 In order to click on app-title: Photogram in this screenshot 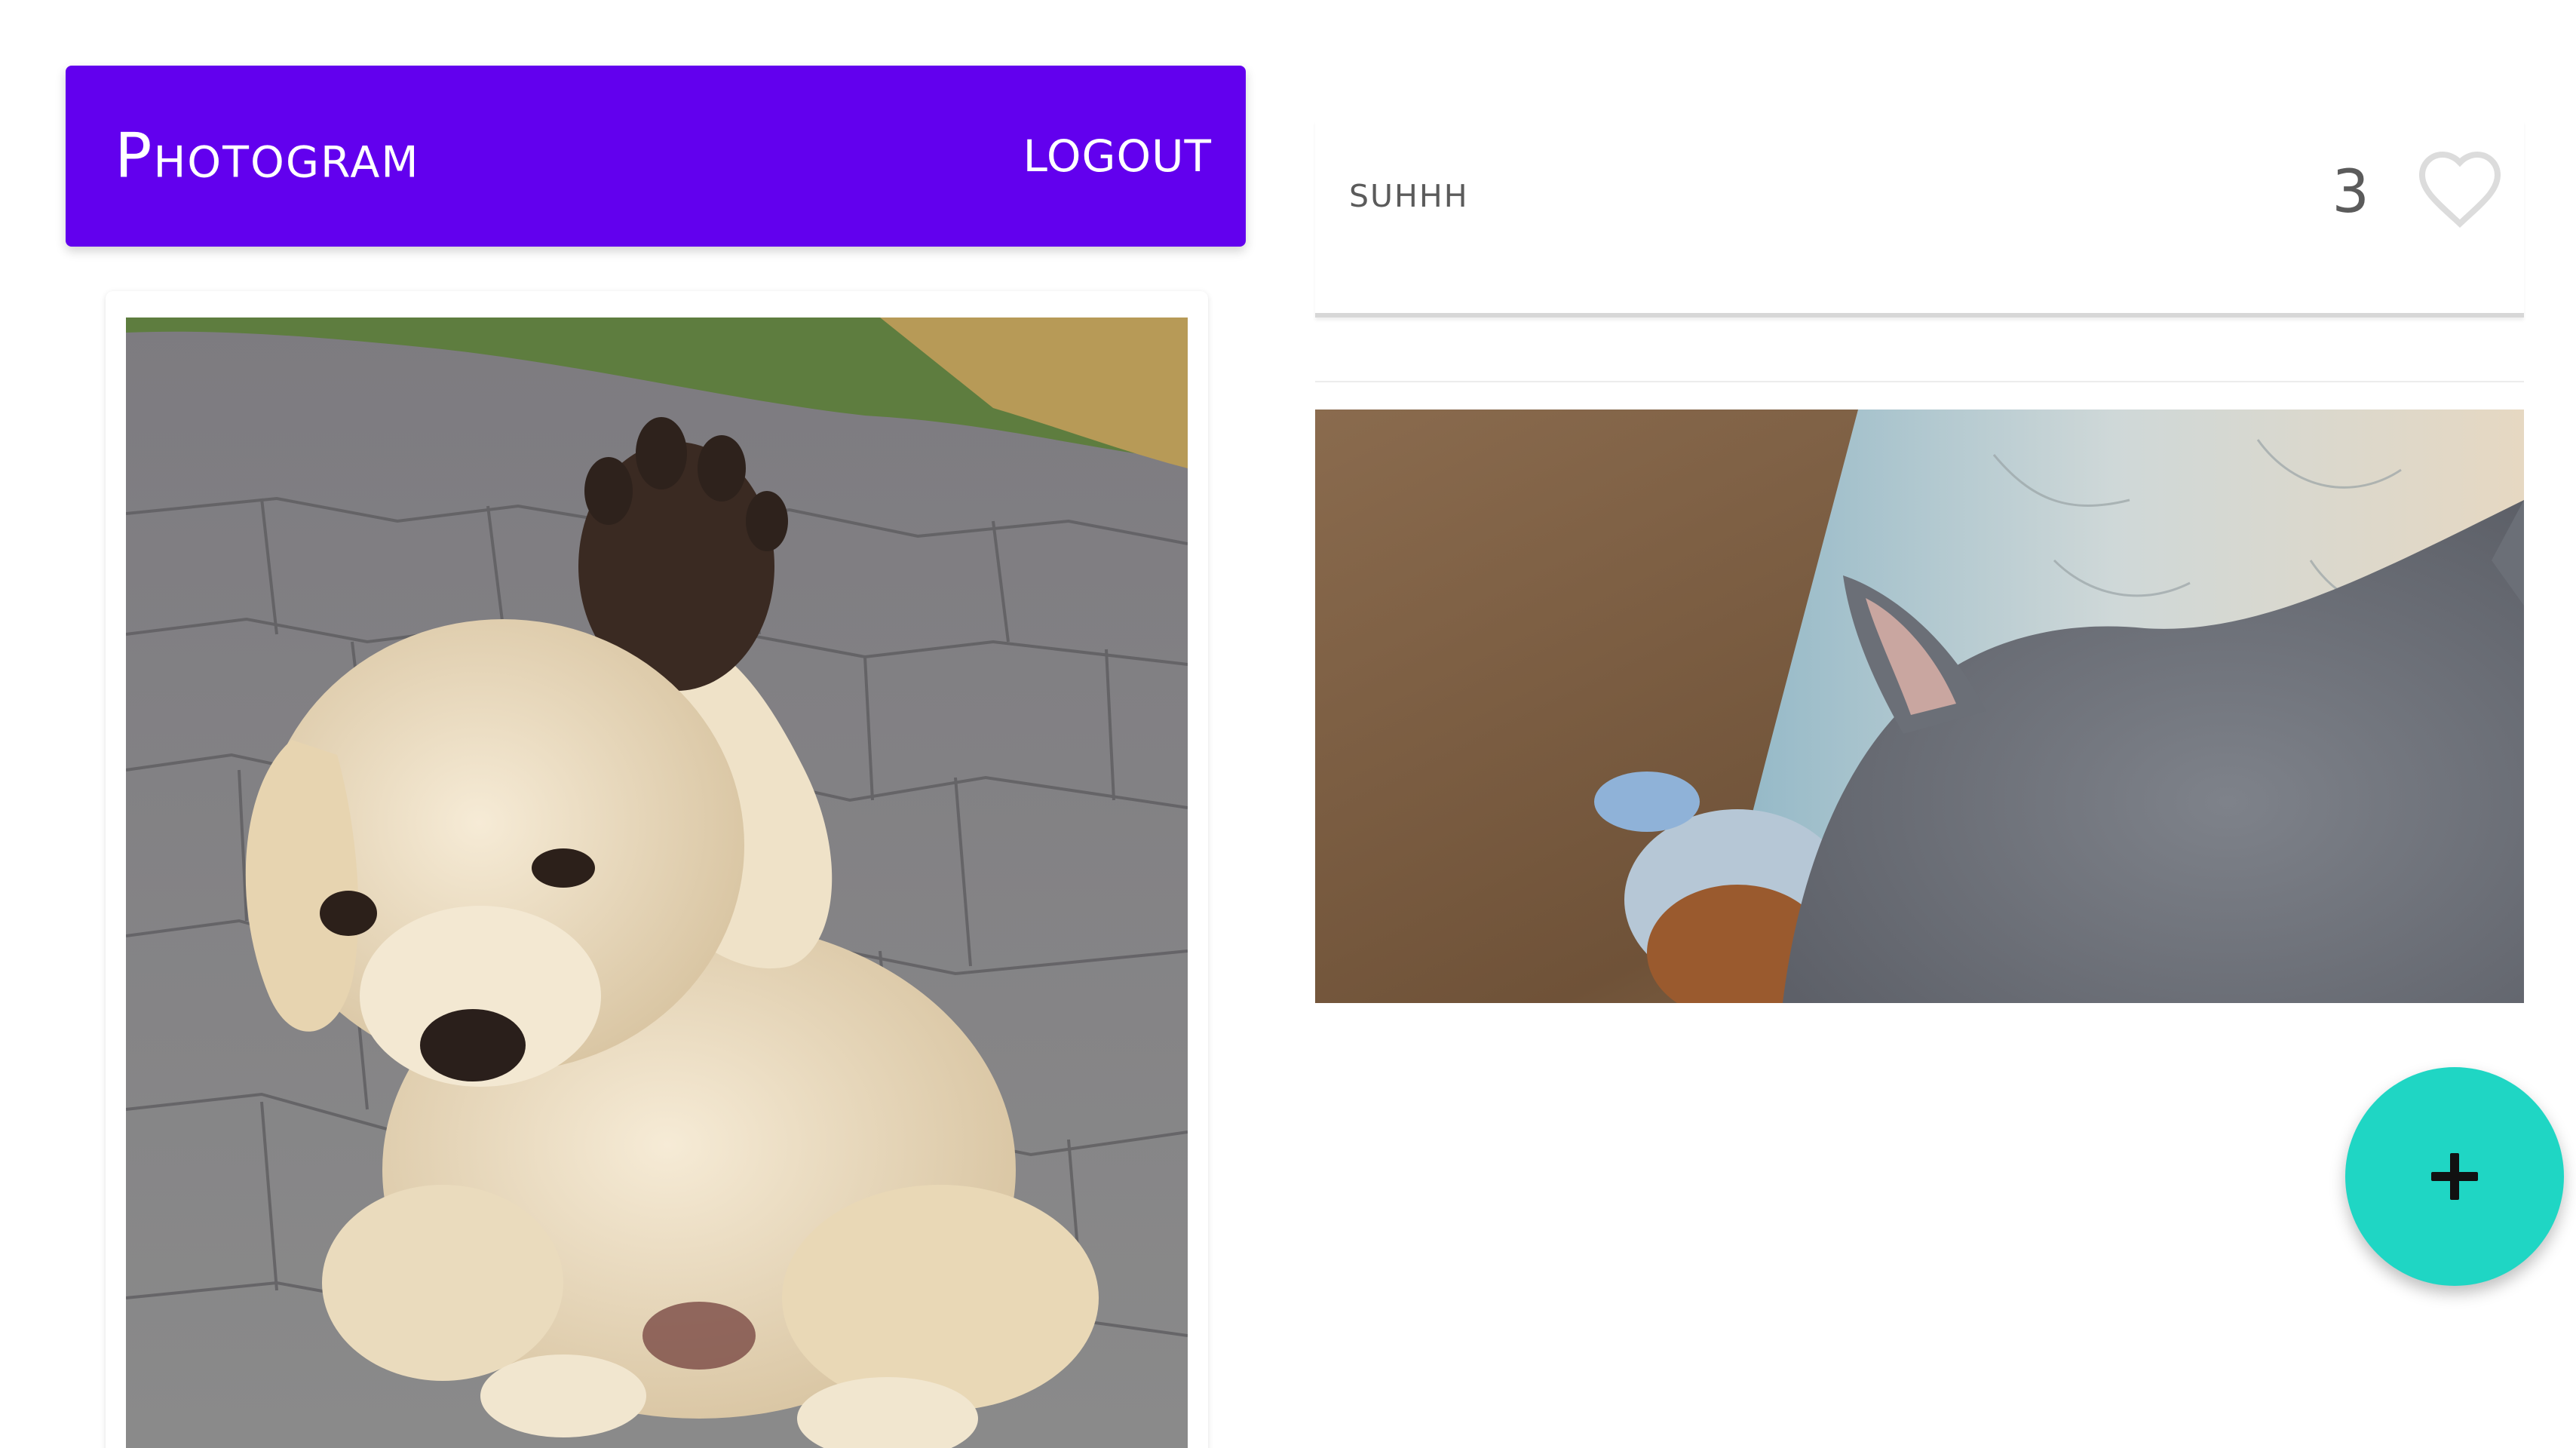, I will do `click(267, 156)`.